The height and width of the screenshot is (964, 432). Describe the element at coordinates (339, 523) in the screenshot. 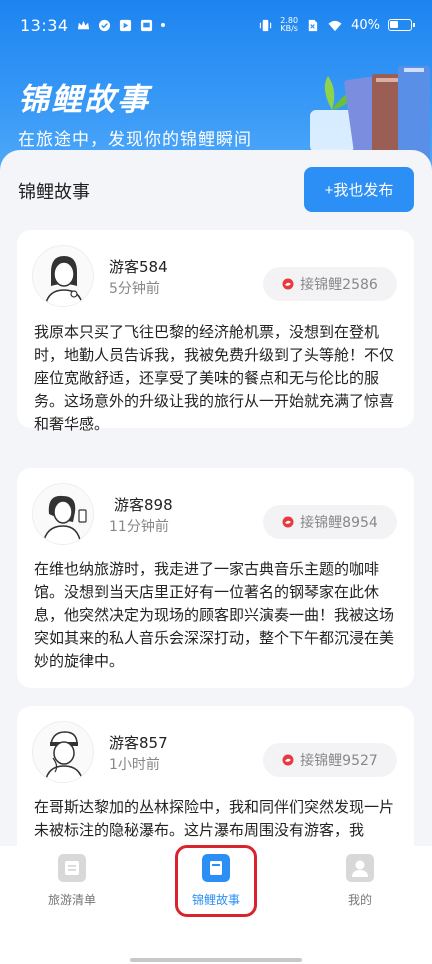

I see `connect-koi-label: 接锦鲤8954` at that location.